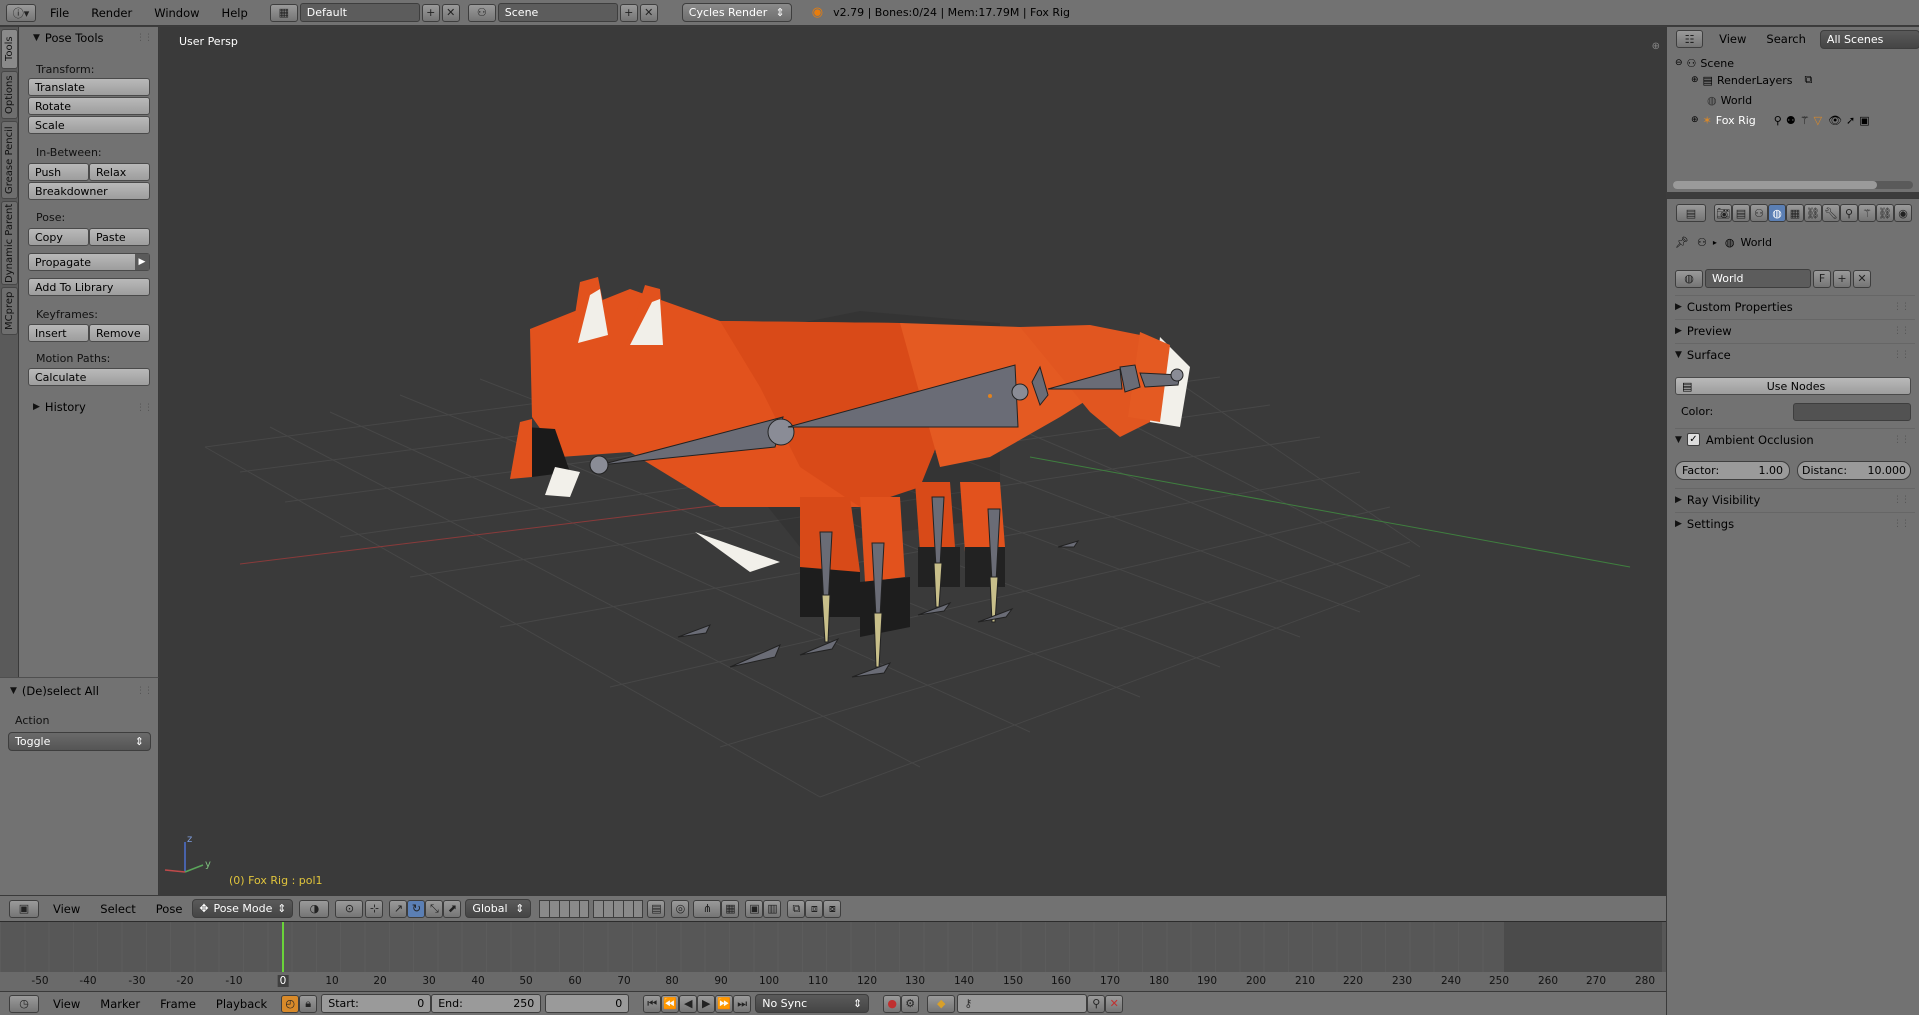 The width and height of the screenshot is (1919, 1015). Describe the element at coordinates (1751, 80) in the screenshot. I see `outliner-item-renderlayers: ⊕ ▤ RenderLayers ⧉` at that location.